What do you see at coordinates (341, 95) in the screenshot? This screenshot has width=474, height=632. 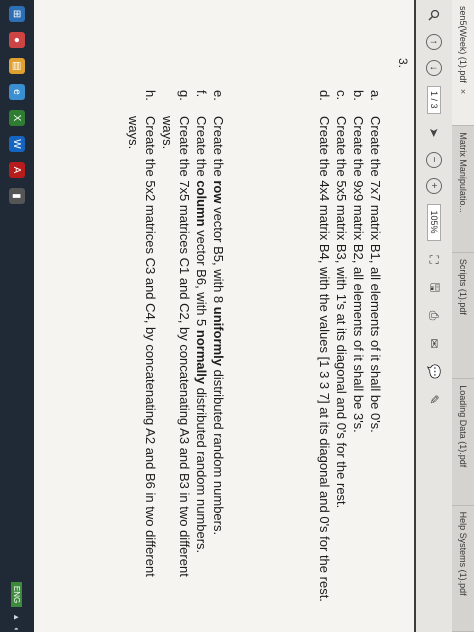 I see `item-label: c.` at bounding box center [341, 95].